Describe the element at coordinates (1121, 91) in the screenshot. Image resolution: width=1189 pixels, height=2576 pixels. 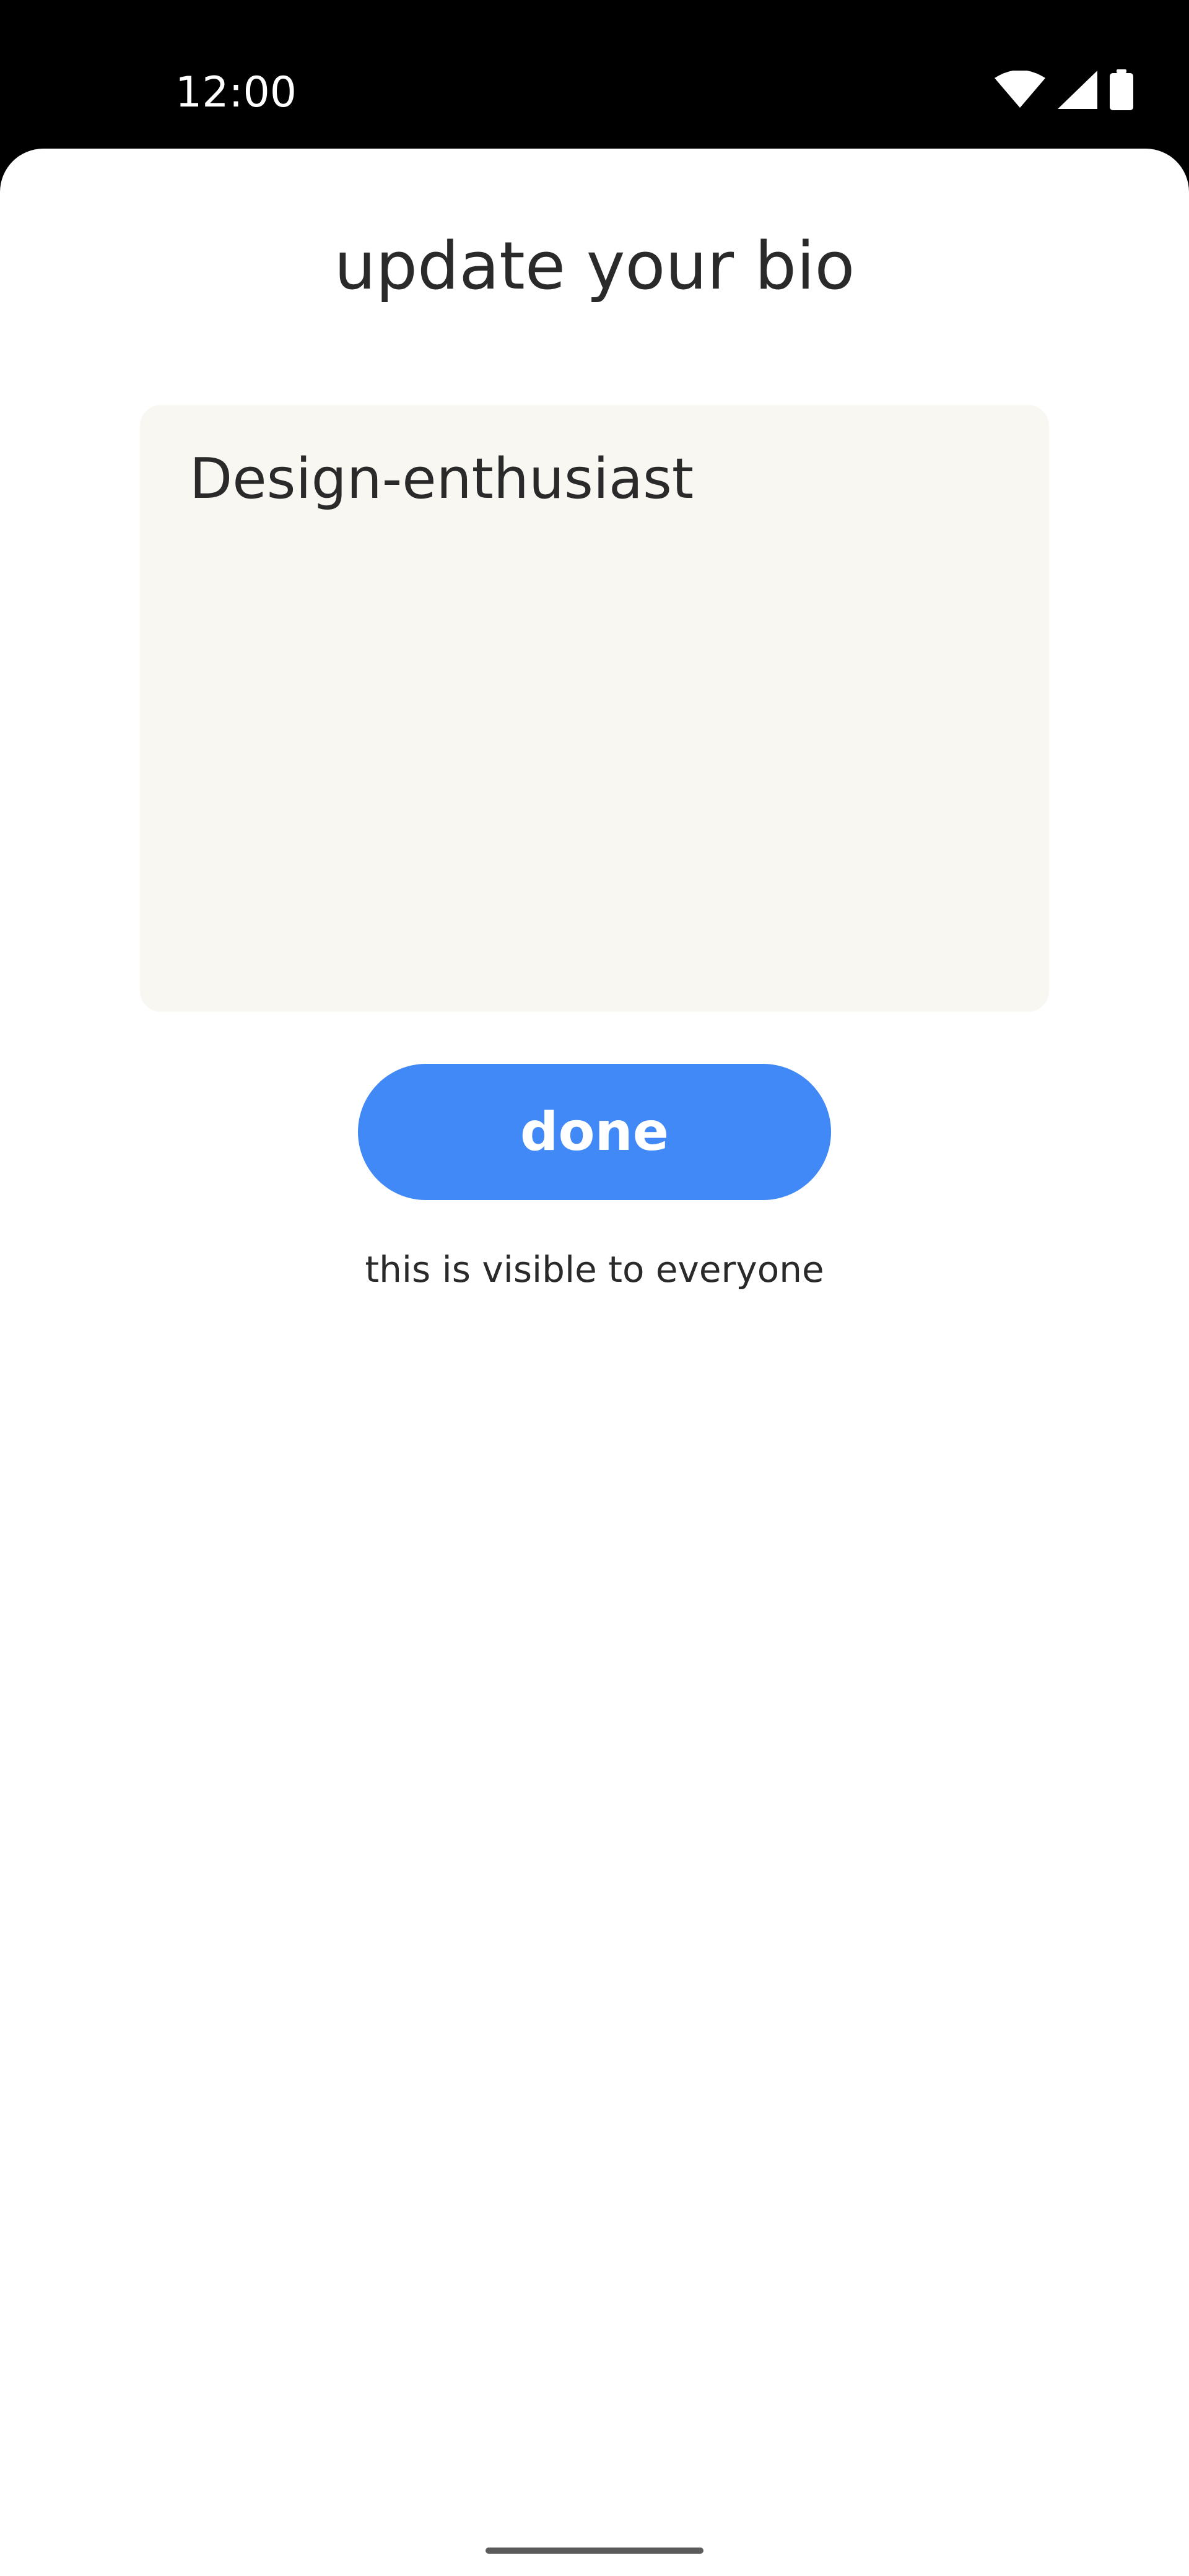
I see `battery-icon` at that location.